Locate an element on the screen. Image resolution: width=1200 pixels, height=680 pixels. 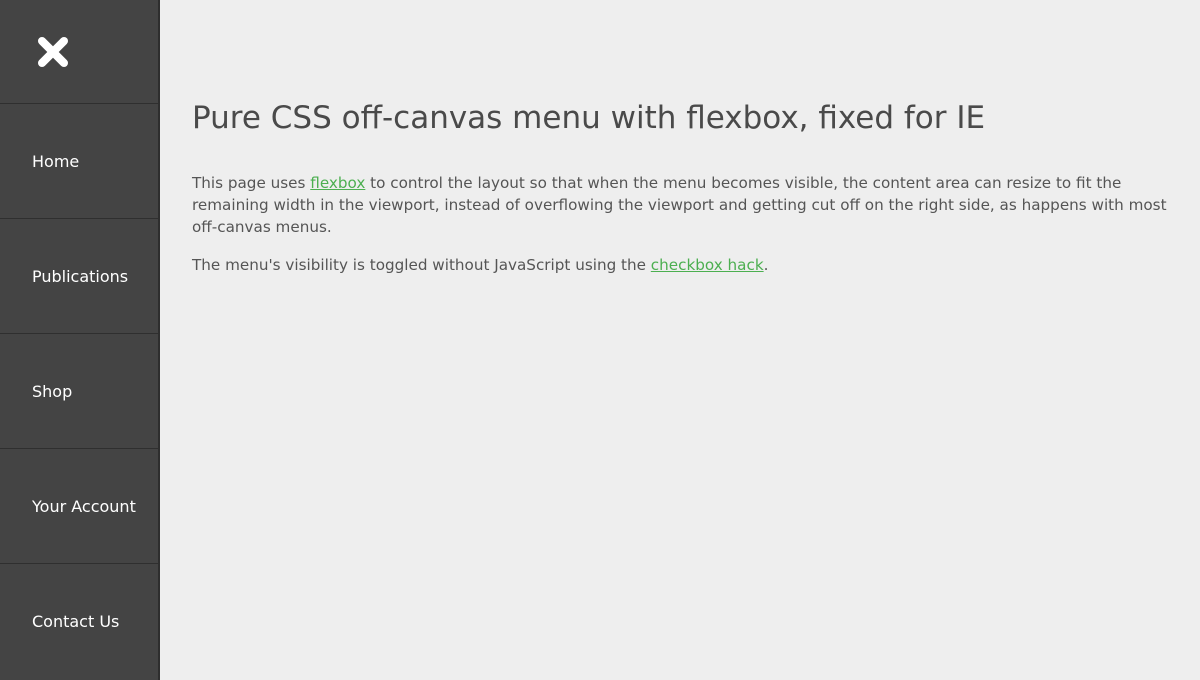
menu-item-home: Home is located at coordinates (79, 161).